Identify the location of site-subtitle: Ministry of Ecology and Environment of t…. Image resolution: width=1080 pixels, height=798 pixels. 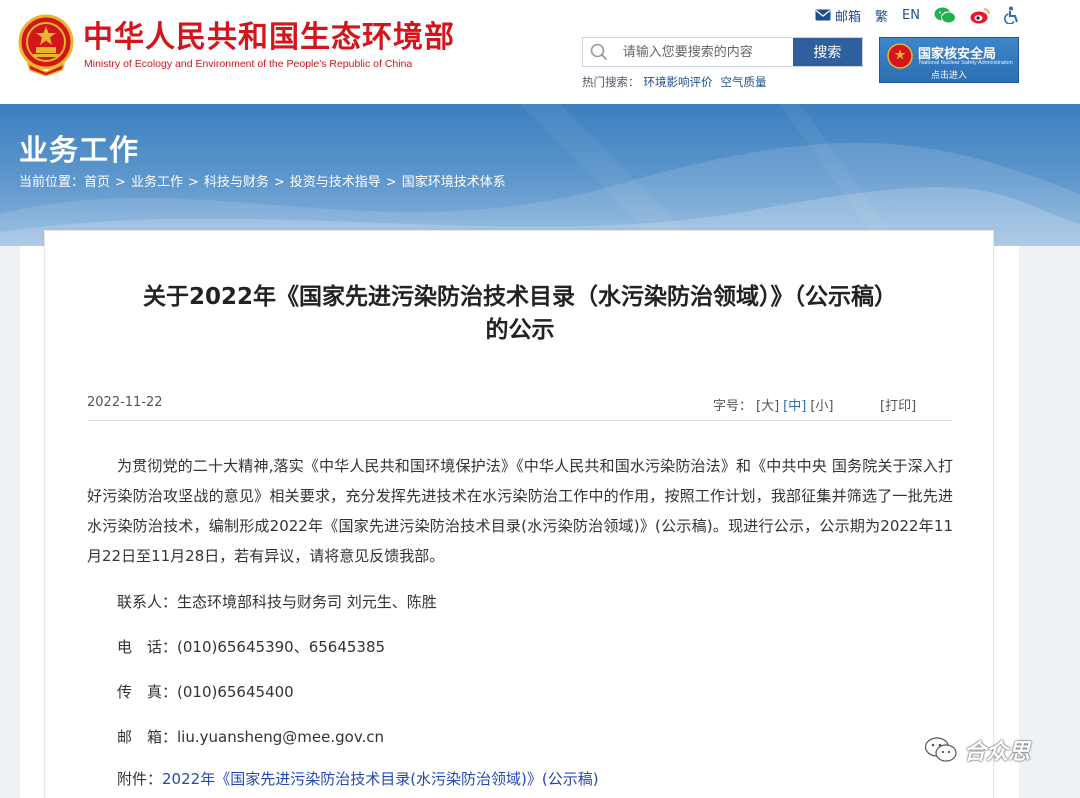
(248, 64).